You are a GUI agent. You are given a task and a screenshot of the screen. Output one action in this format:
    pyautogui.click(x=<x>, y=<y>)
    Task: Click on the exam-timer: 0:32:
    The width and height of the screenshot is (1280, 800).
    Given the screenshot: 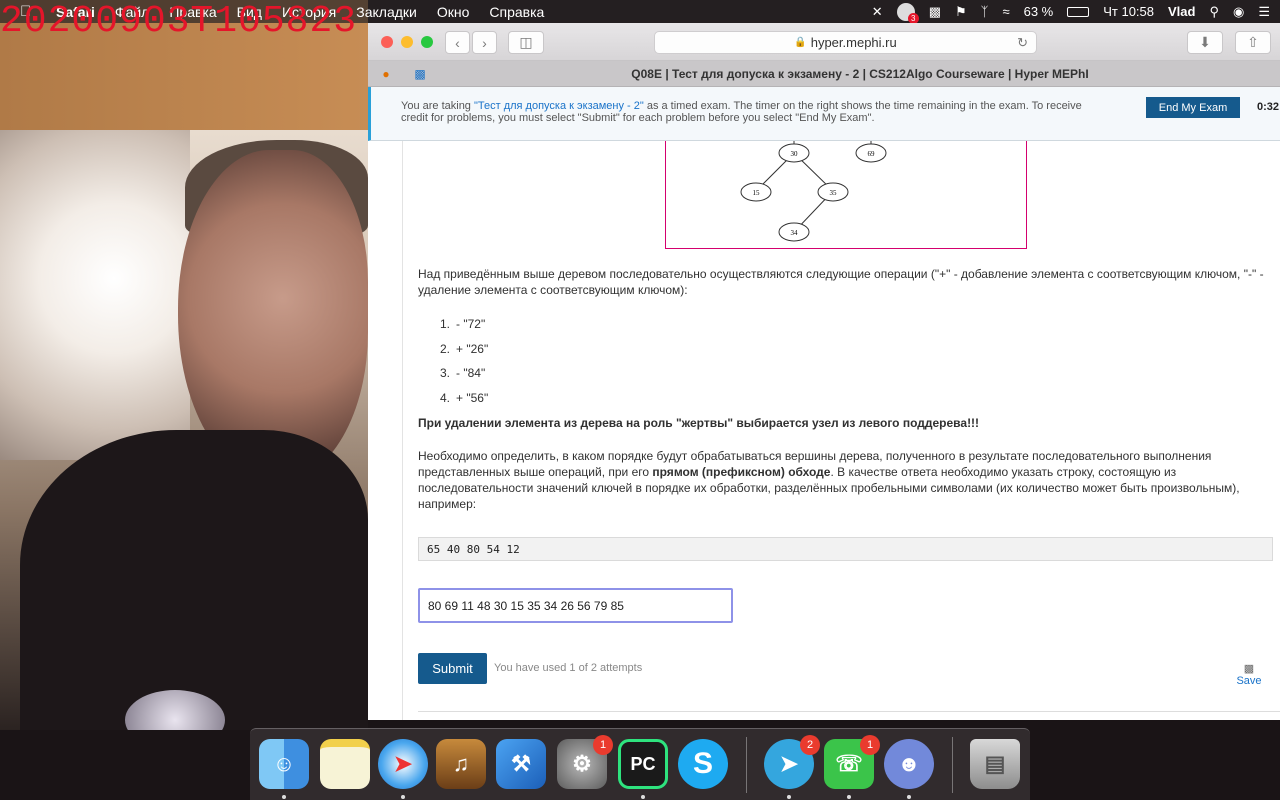 What is the action you would take?
    pyautogui.click(x=1268, y=107)
    